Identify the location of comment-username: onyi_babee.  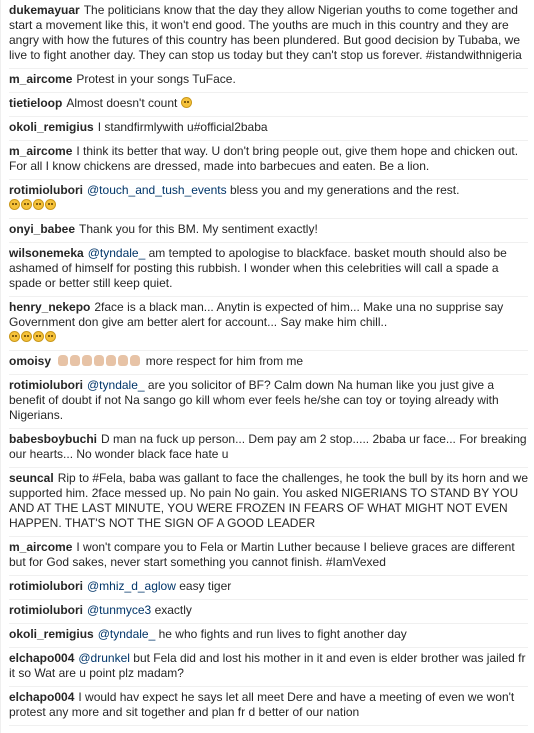
(42, 229).